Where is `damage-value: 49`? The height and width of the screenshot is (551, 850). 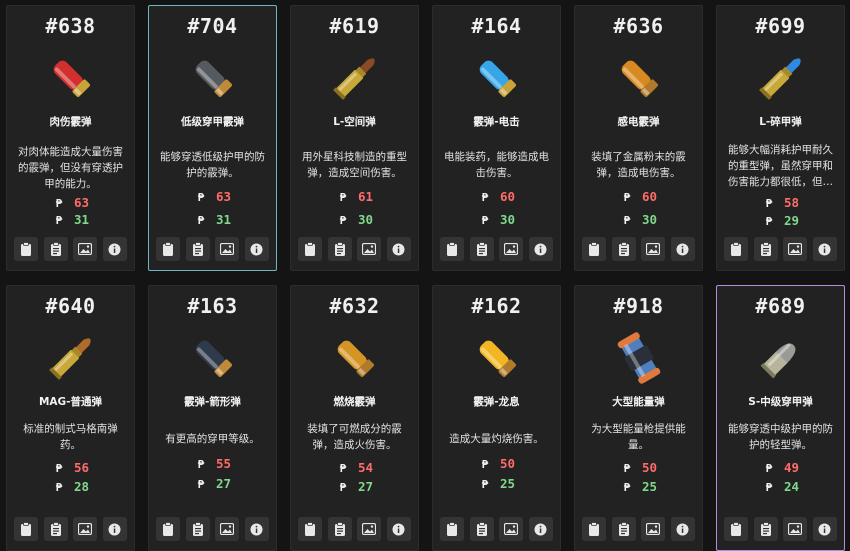
damage-value: 49 is located at coordinates (791, 467).